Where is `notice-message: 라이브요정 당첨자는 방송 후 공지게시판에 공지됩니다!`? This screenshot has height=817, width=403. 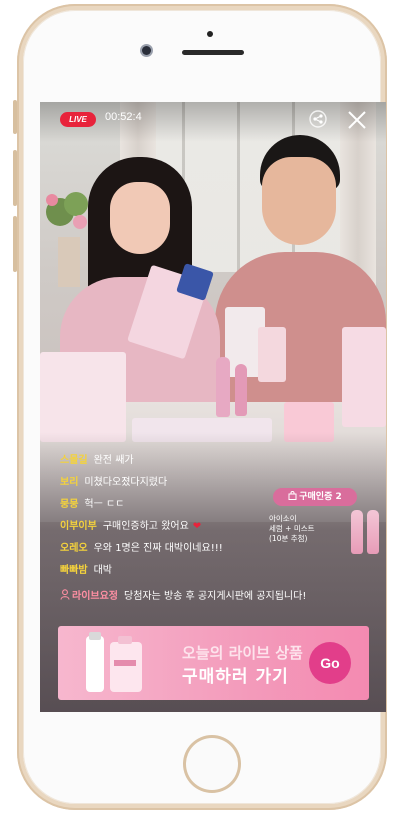
notice-message: 라이브요정 당첨자는 방송 후 공지게시판에 공지됩니다! is located at coordinates (220, 597).